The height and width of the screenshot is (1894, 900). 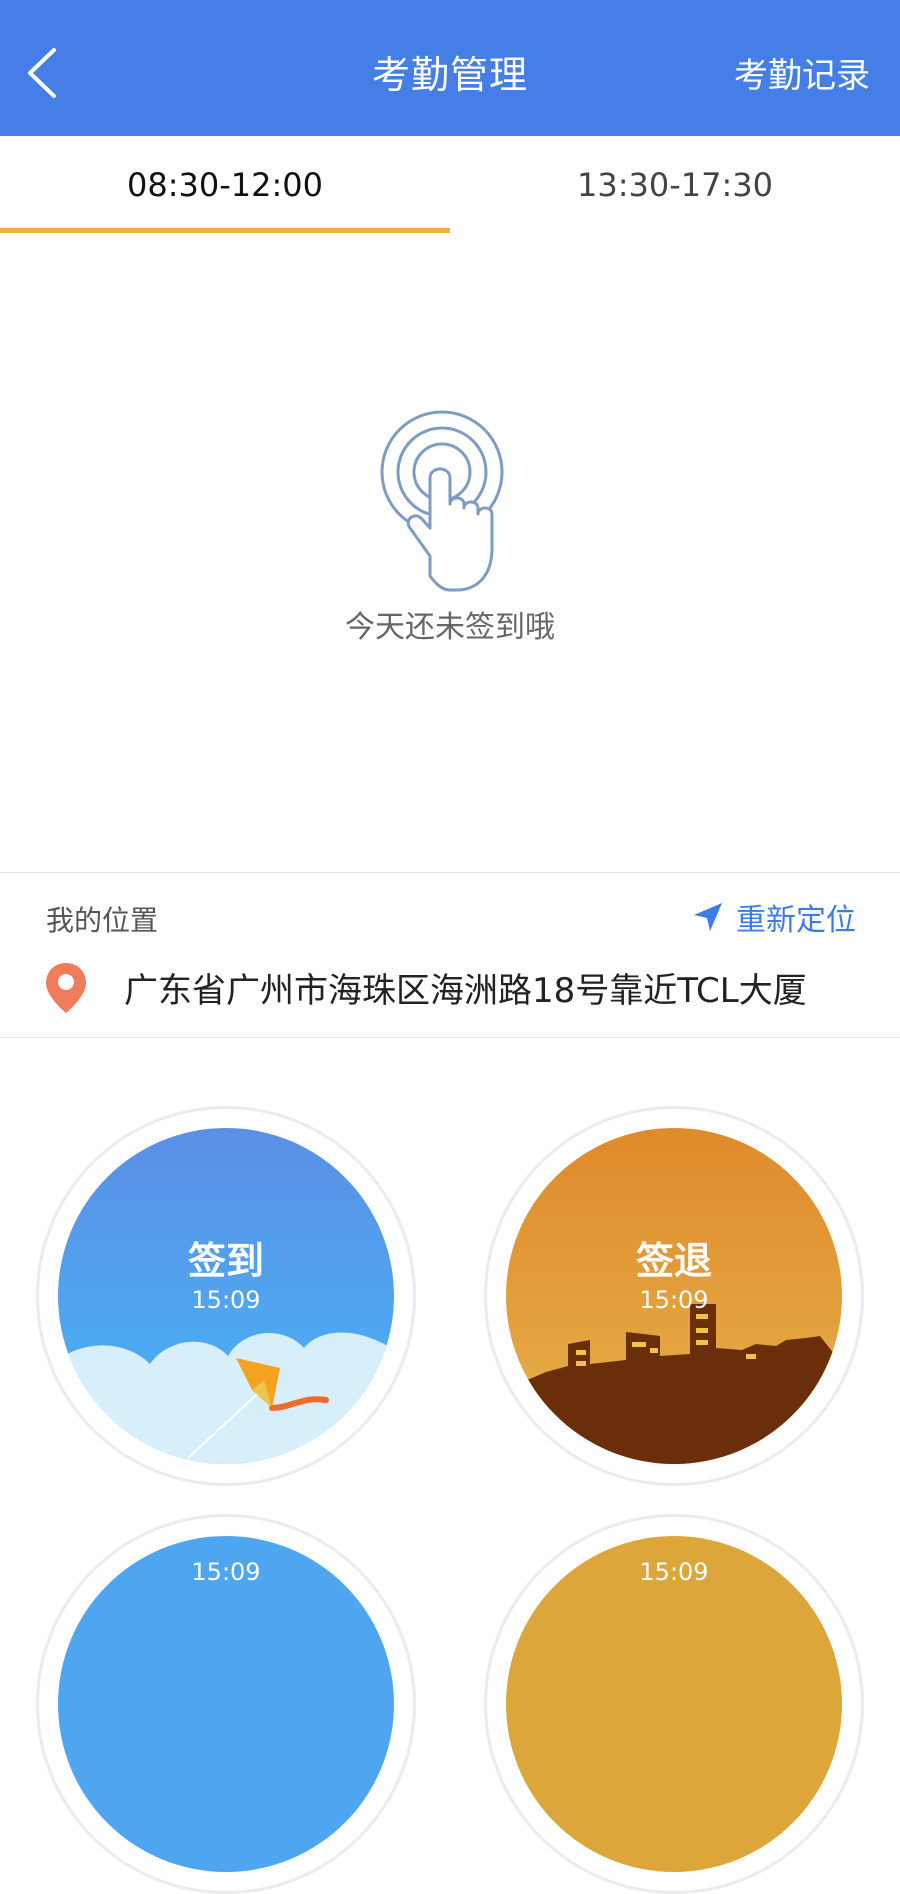 I want to click on sign-out-time: 15:09, so click(x=674, y=1300).